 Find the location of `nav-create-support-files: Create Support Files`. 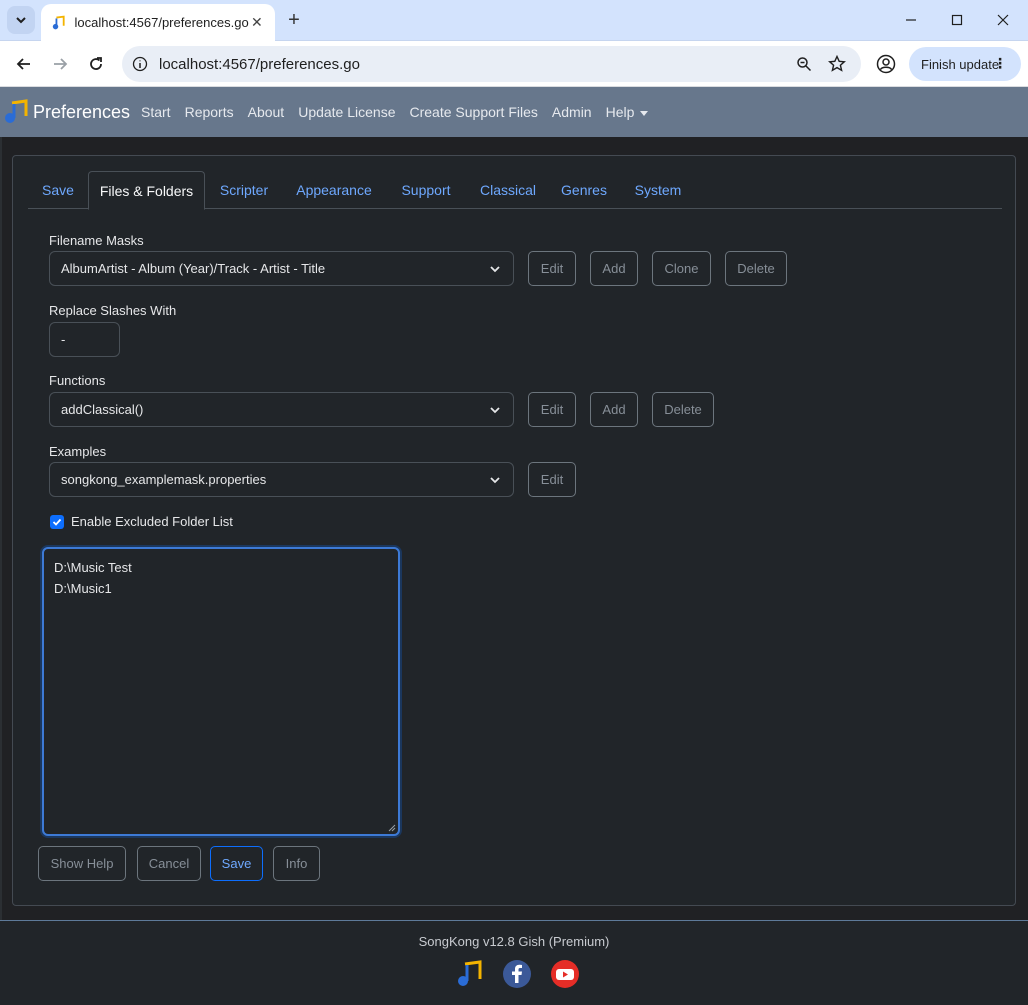

nav-create-support-files: Create Support Files is located at coordinates (474, 112).